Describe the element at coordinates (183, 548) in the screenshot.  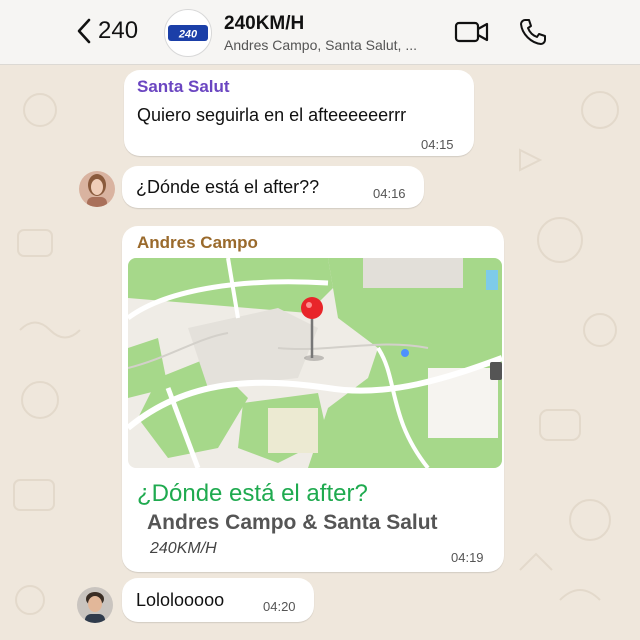
I see `location-group: 240KM/H` at that location.